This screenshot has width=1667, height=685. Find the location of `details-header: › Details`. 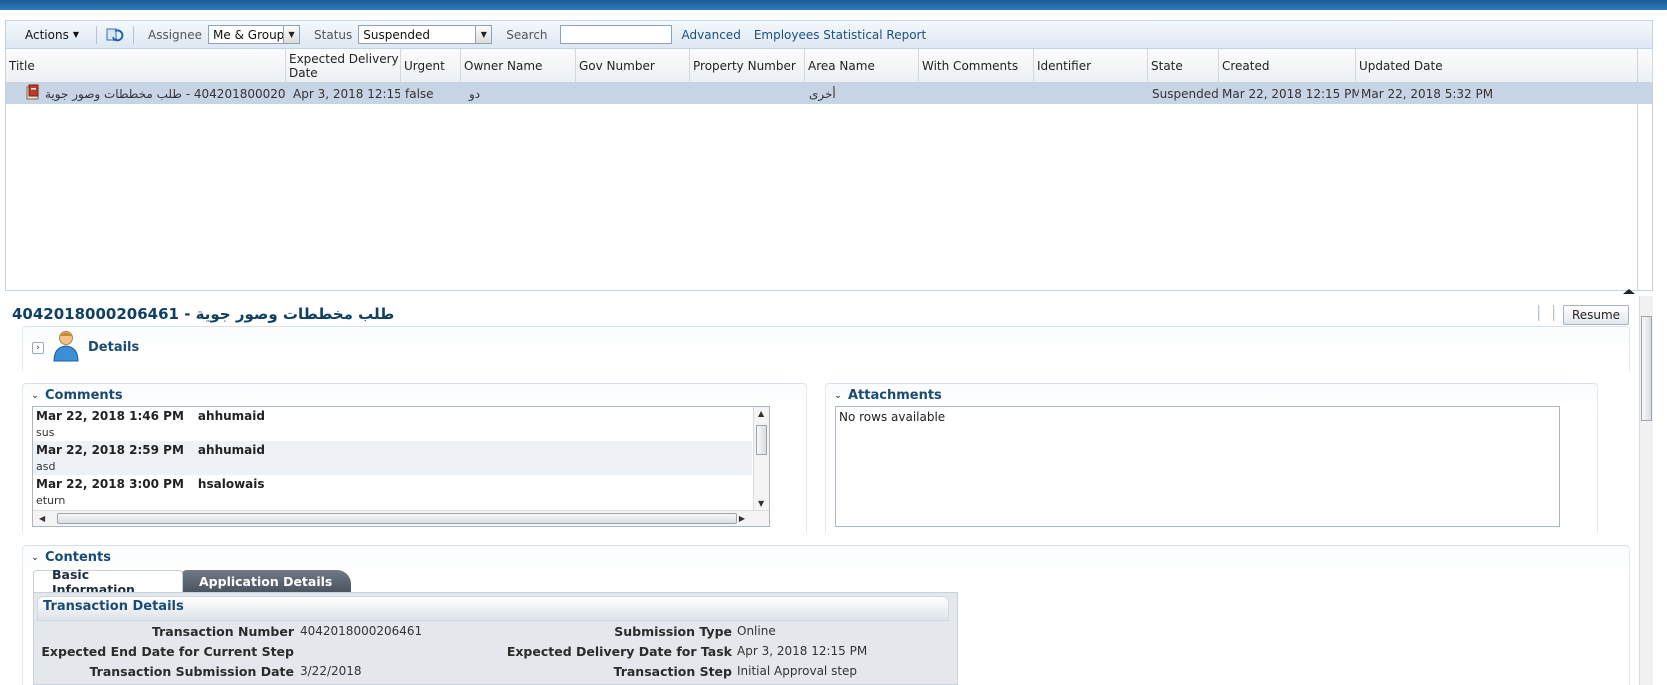

details-header: › Details is located at coordinates (85, 347).